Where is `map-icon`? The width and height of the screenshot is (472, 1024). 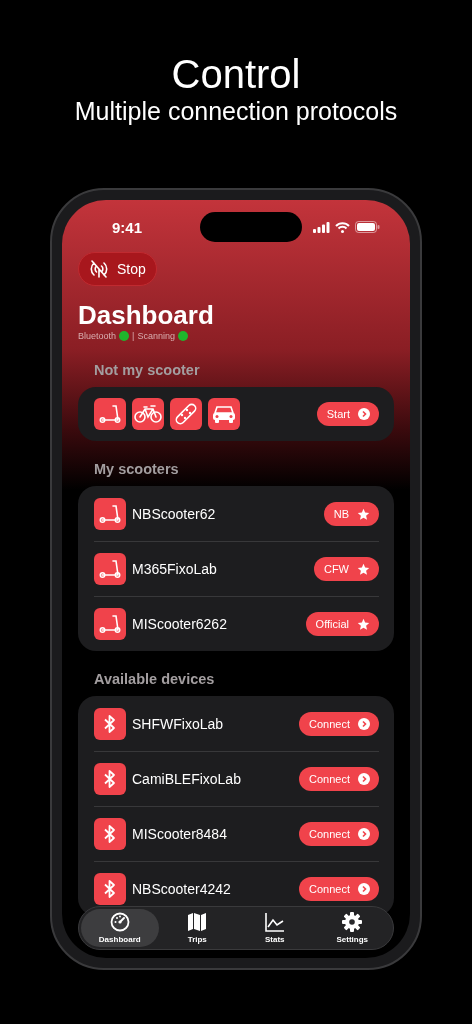 map-icon is located at coordinates (197, 922).